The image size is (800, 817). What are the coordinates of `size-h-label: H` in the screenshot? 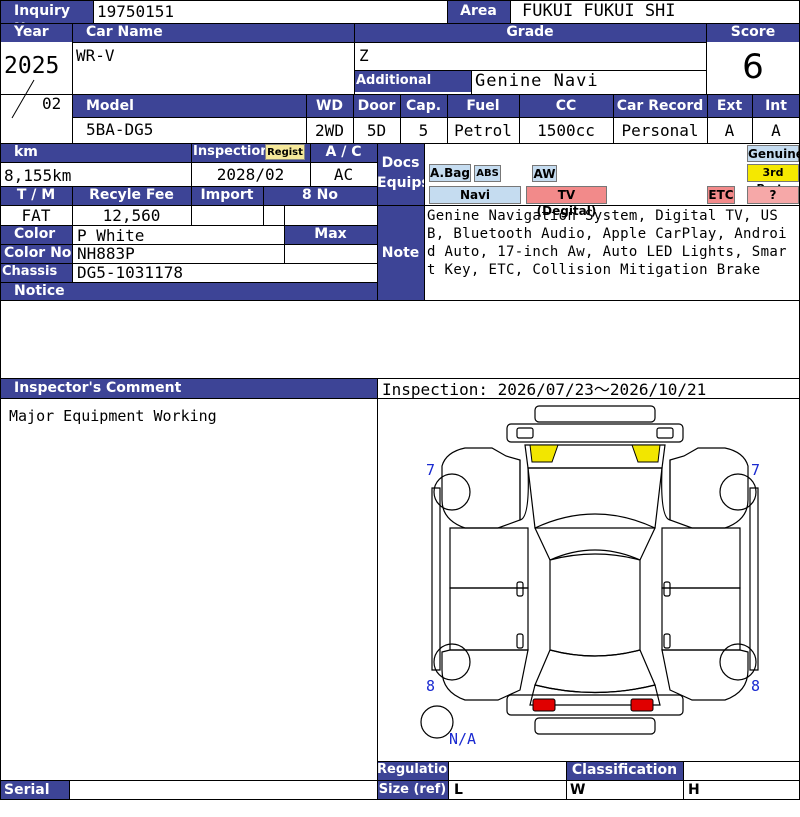 It's located at (694, 790).